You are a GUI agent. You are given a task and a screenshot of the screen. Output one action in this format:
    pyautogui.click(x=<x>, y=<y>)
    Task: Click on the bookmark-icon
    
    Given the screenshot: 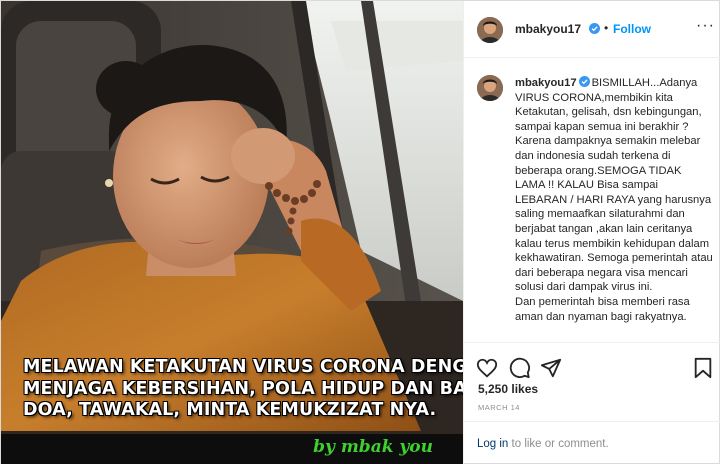 What is the action you would take?
    pyautogui.click(x=703, y=368)
    